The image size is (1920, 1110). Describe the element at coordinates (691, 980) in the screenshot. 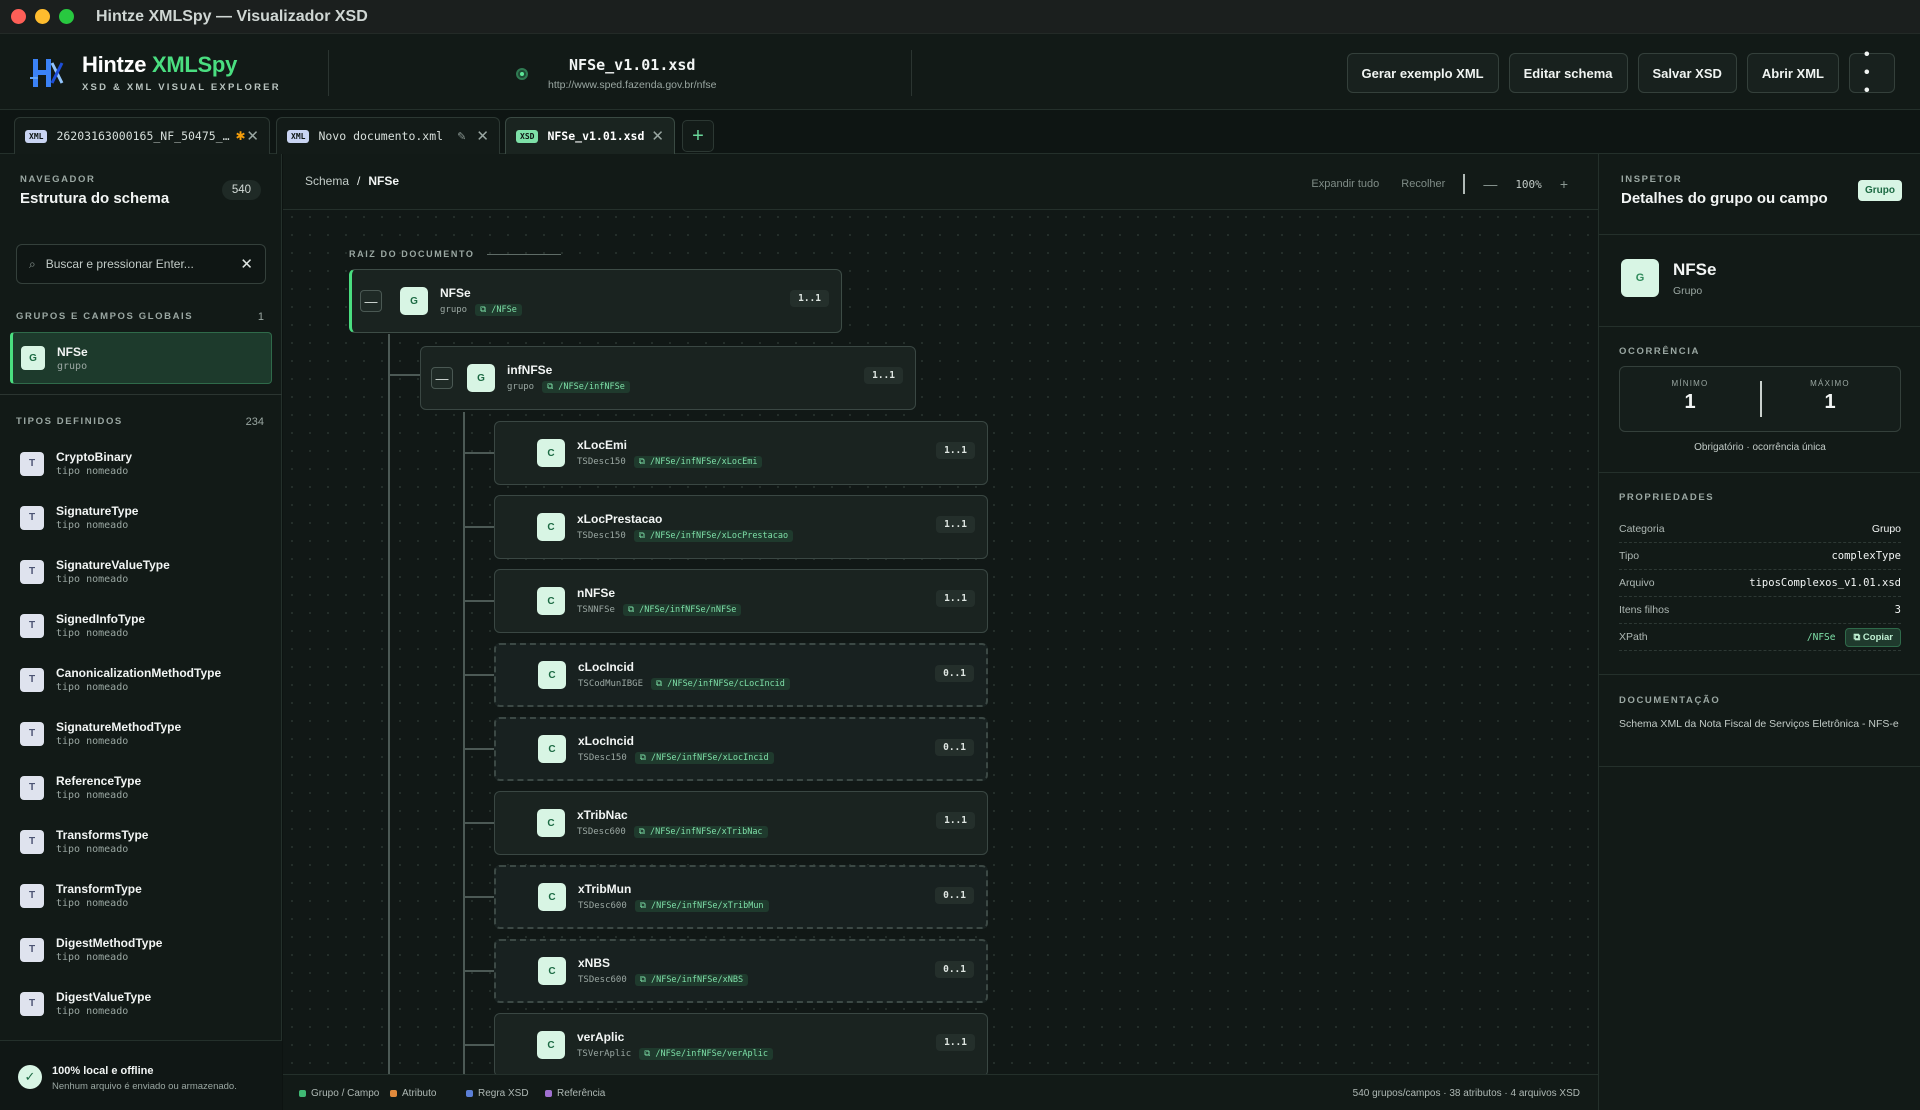

I see `xpath-chip: ⧉ /NFSe/infNFSe/xNBS` at that location.